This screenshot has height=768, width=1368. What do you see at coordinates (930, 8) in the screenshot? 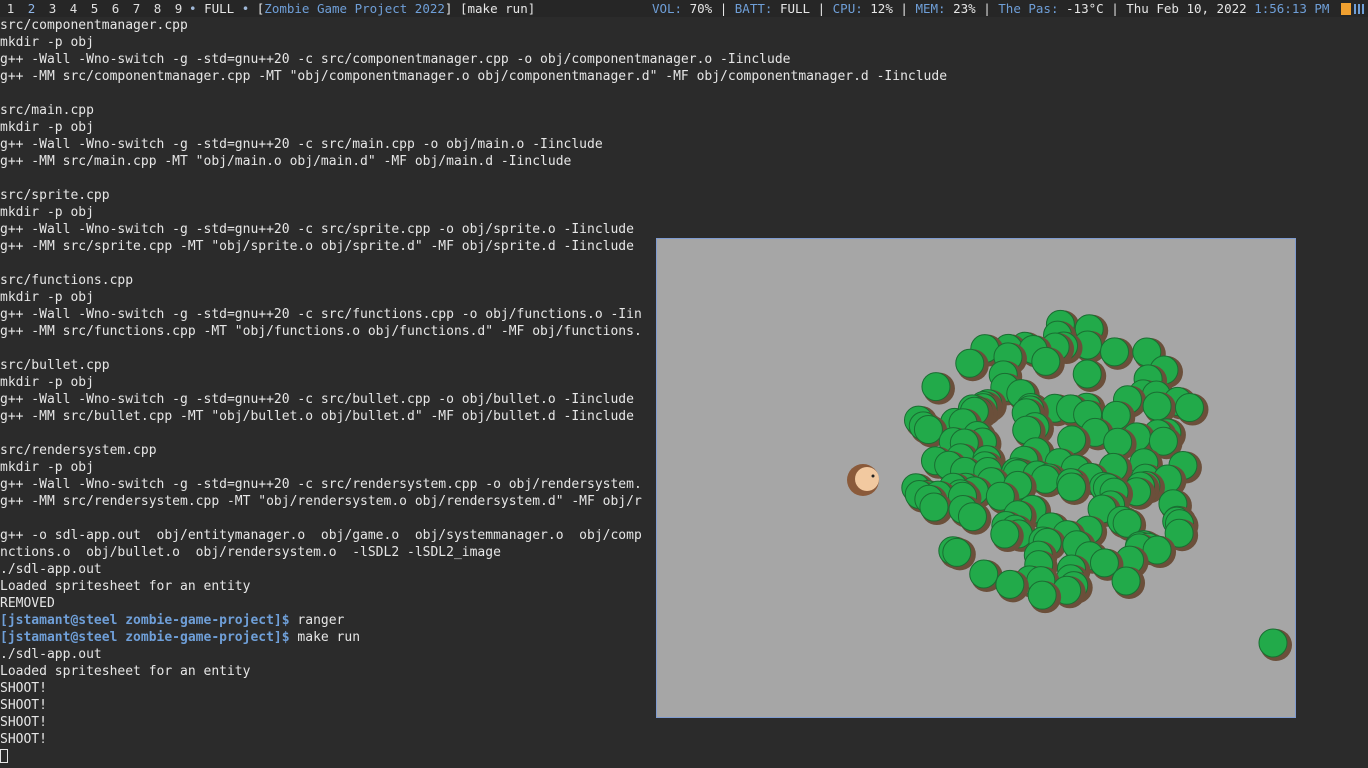
I see `memory-label: MEM:` at bounding box center [930, 8].